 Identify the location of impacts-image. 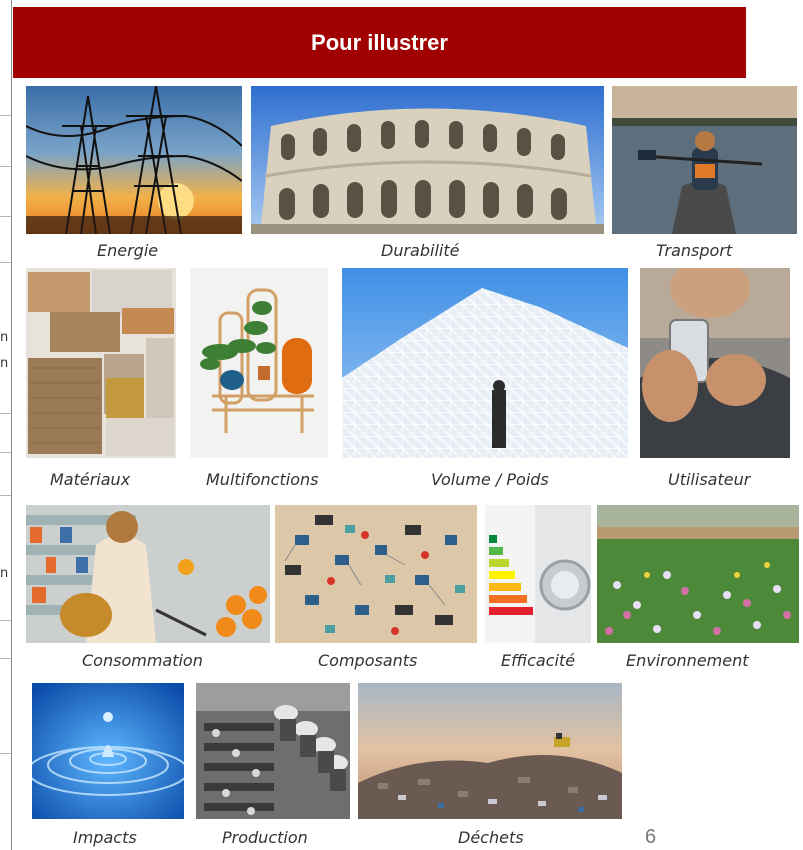
(108, 751).